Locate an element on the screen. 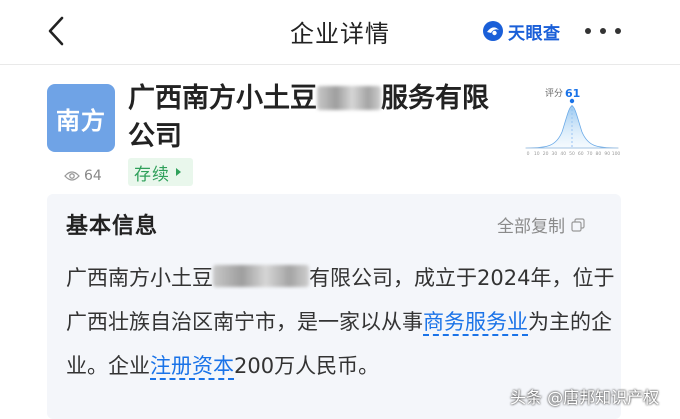 This screenshot has height=419, width=680. copy-all-button: 全部复制 is located at coordinates (541, 224).